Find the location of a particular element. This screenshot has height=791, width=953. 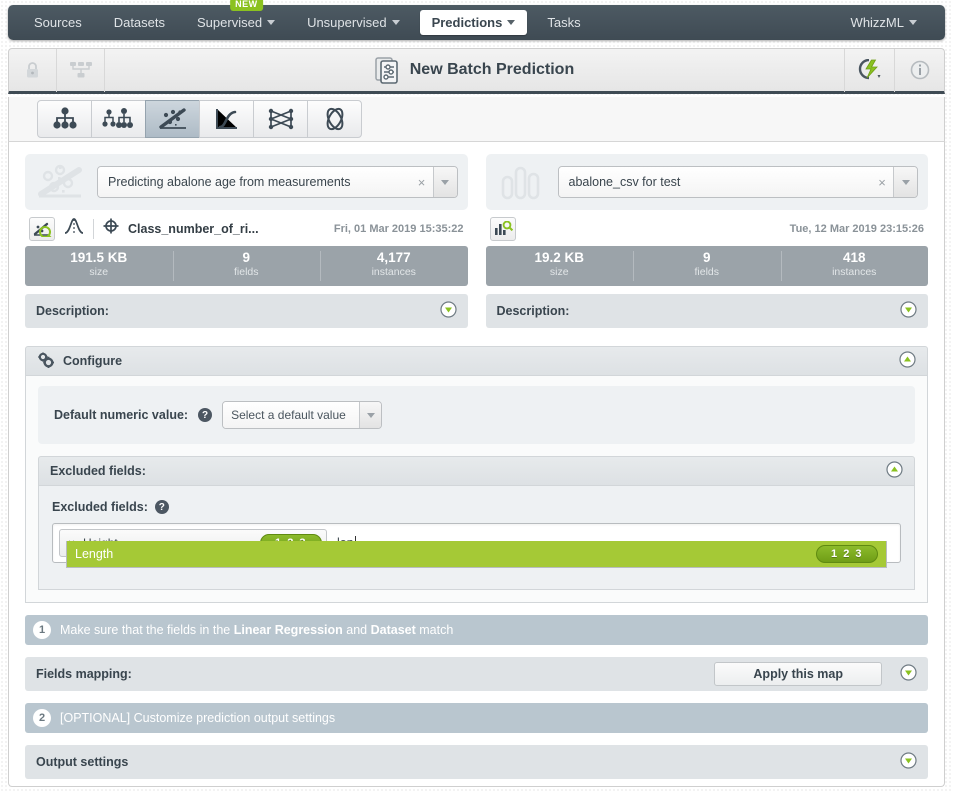

dataset-meta-row: Tue, 12 Mar 2019 23:15:26 is located at coordinates (707, 228).